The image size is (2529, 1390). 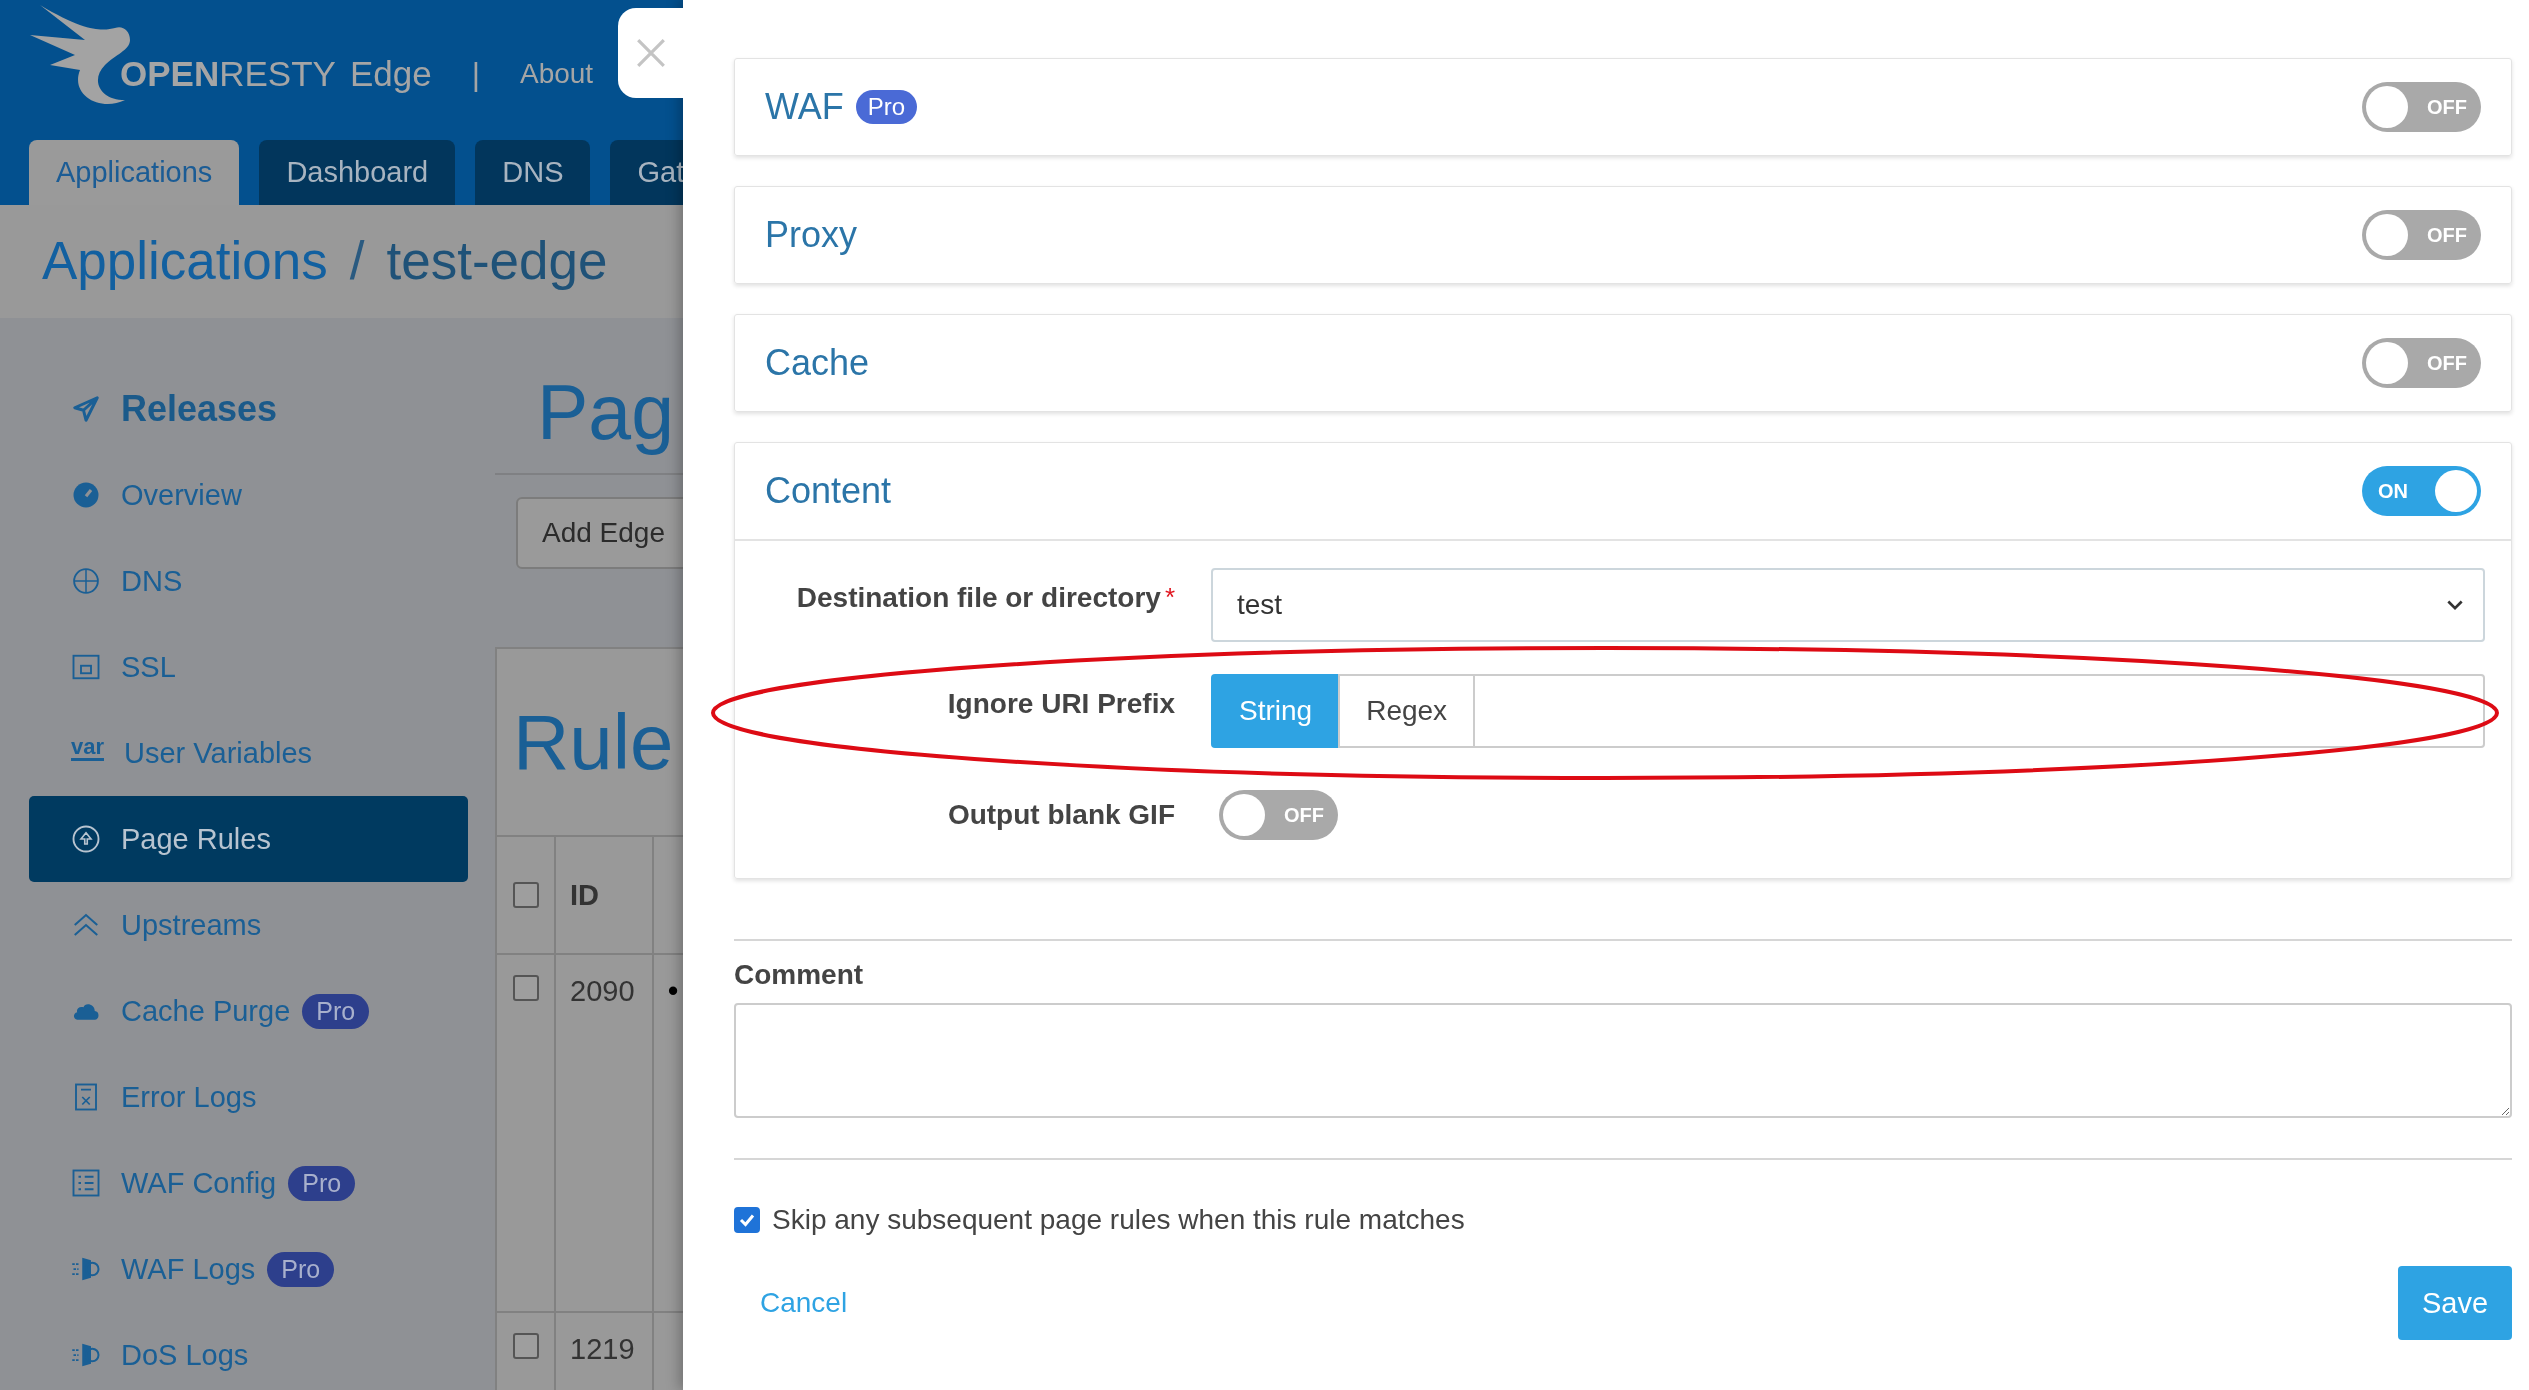 I want to click on sidebar-item: Releases, so click(x=248, y=409).